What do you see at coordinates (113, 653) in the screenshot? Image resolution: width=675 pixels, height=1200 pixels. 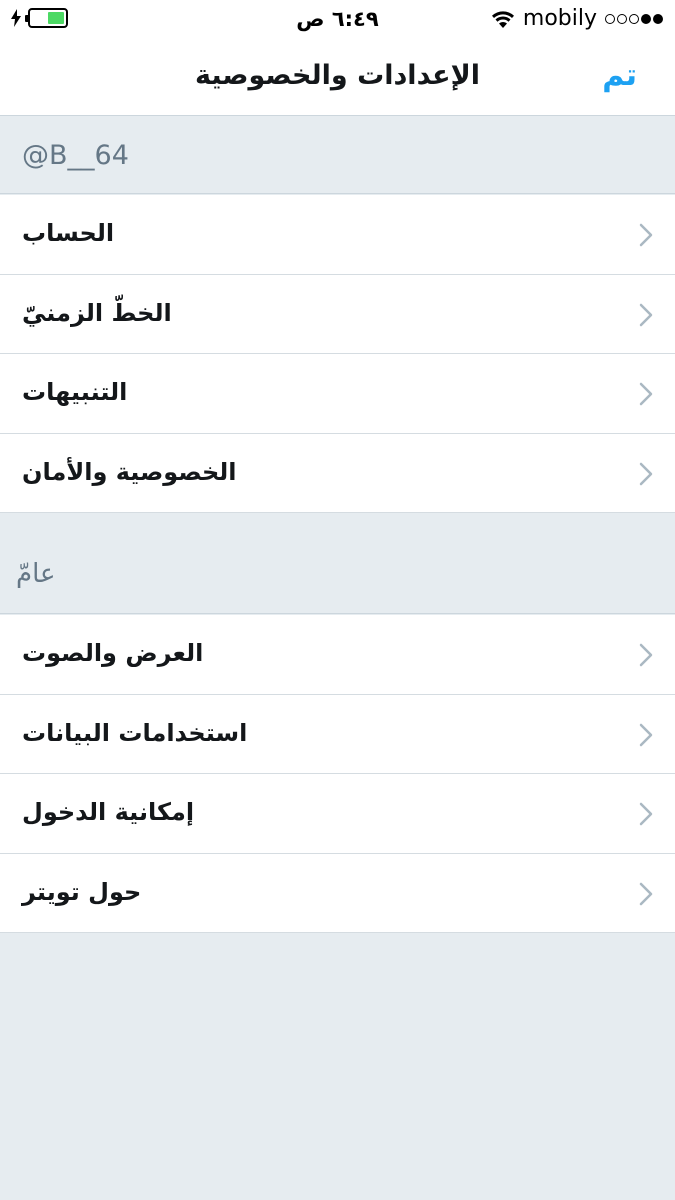 I see `settings-item-label: العرض والصوت` at bounding box center [113, 653].